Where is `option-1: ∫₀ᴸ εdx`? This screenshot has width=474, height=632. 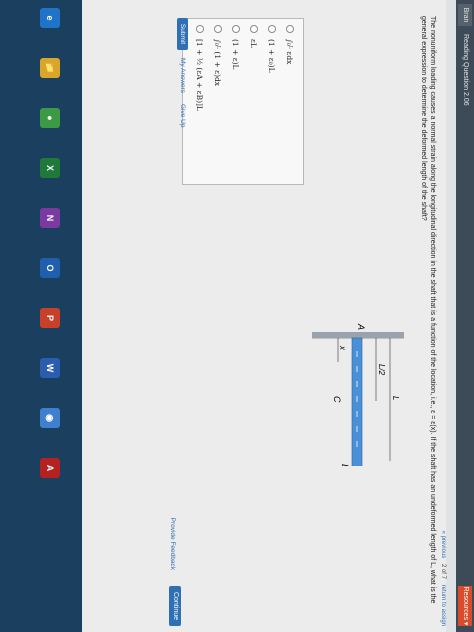
option-1: ∫₀ᴸ εdx is located at coordinates (290, 44).